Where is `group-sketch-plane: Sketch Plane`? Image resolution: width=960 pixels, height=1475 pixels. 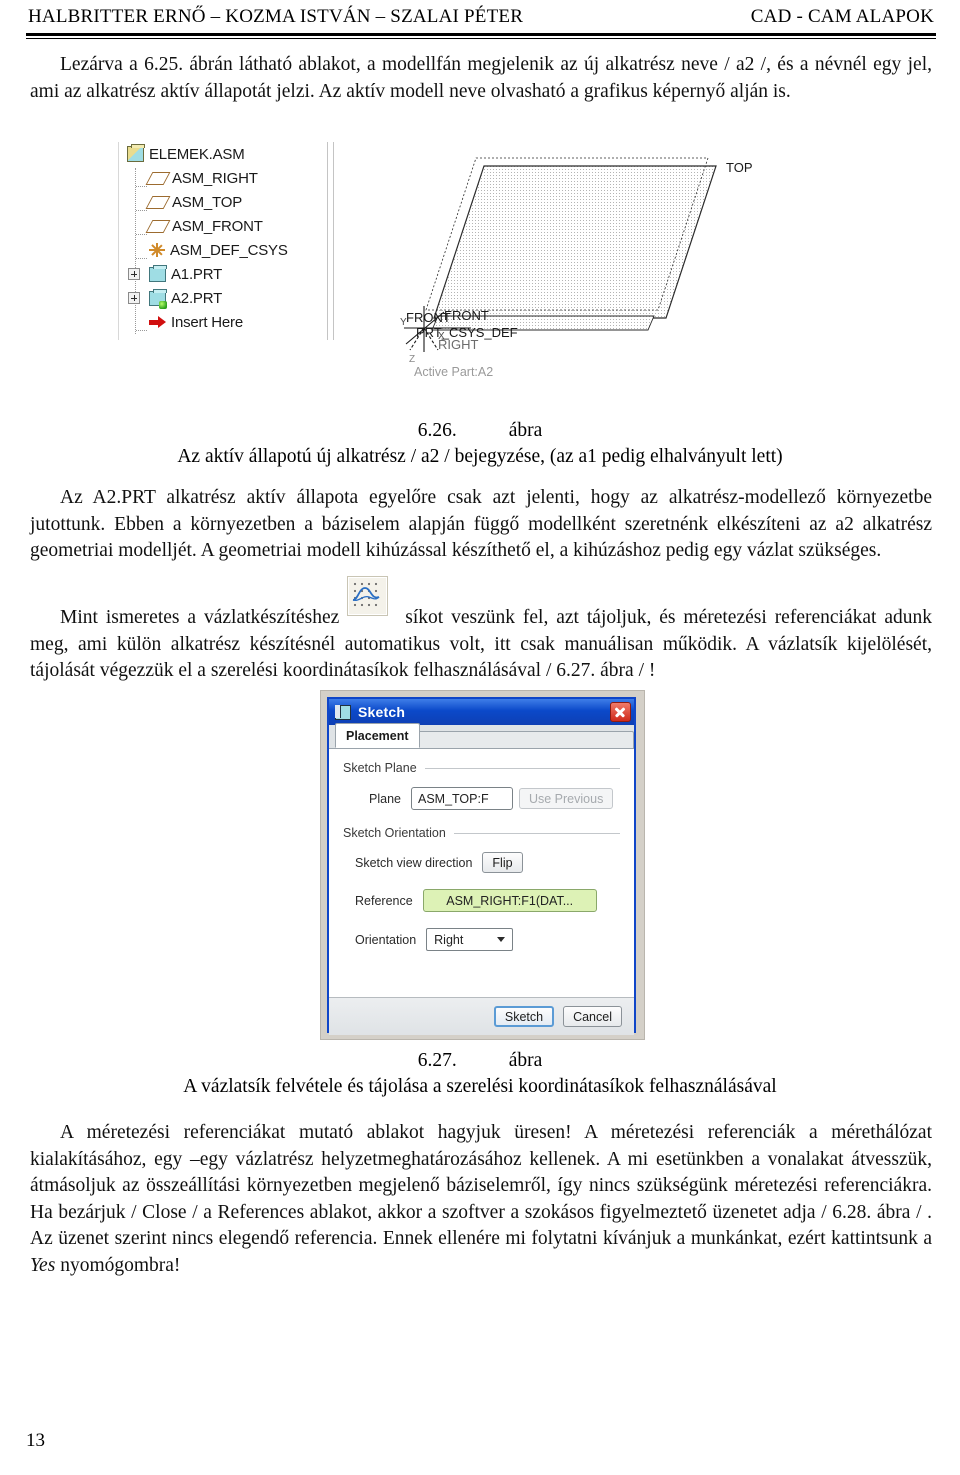
group-sketch-plane: Sketch Plane is located at coordinates (481, 768).